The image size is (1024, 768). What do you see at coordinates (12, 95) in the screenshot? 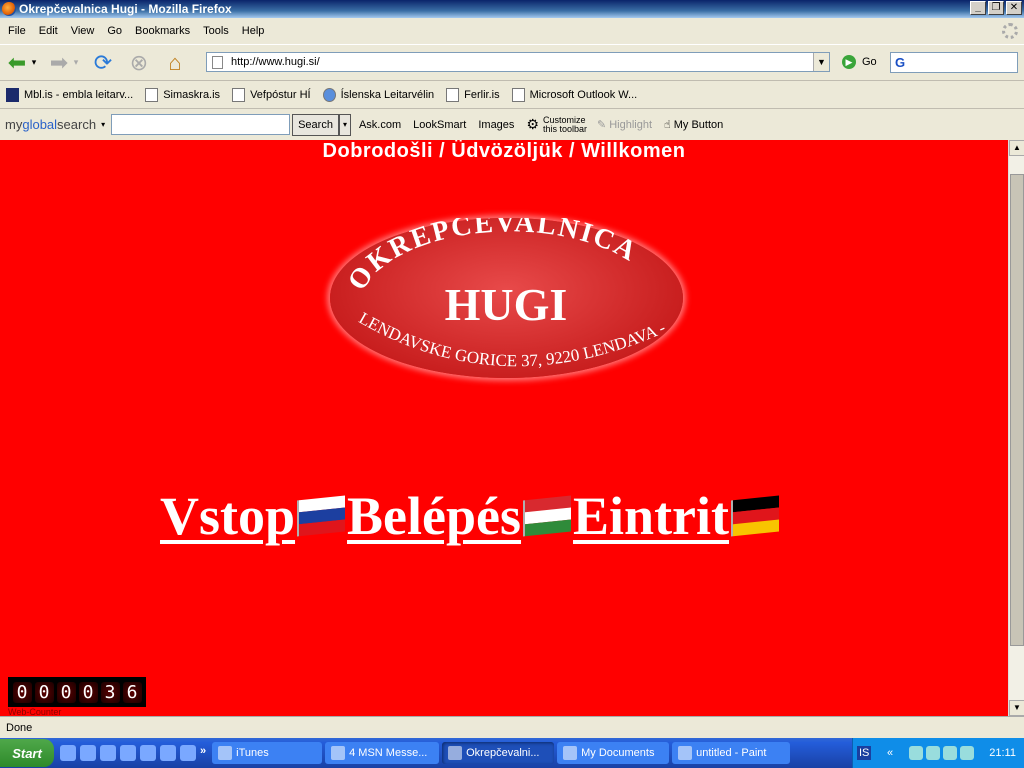
I see `mbl-icon` at bounding box center [12, 95].